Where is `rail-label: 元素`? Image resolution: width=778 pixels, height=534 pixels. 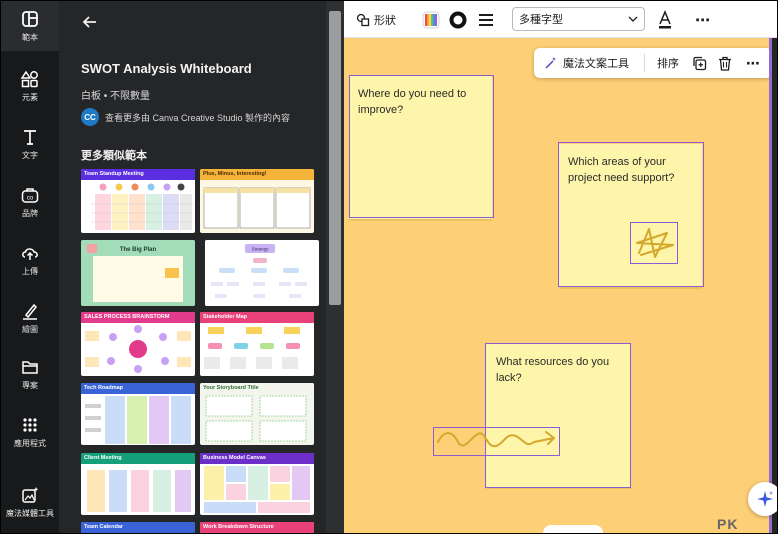 rail-label: 元素 is located at coordinates (30, 97).